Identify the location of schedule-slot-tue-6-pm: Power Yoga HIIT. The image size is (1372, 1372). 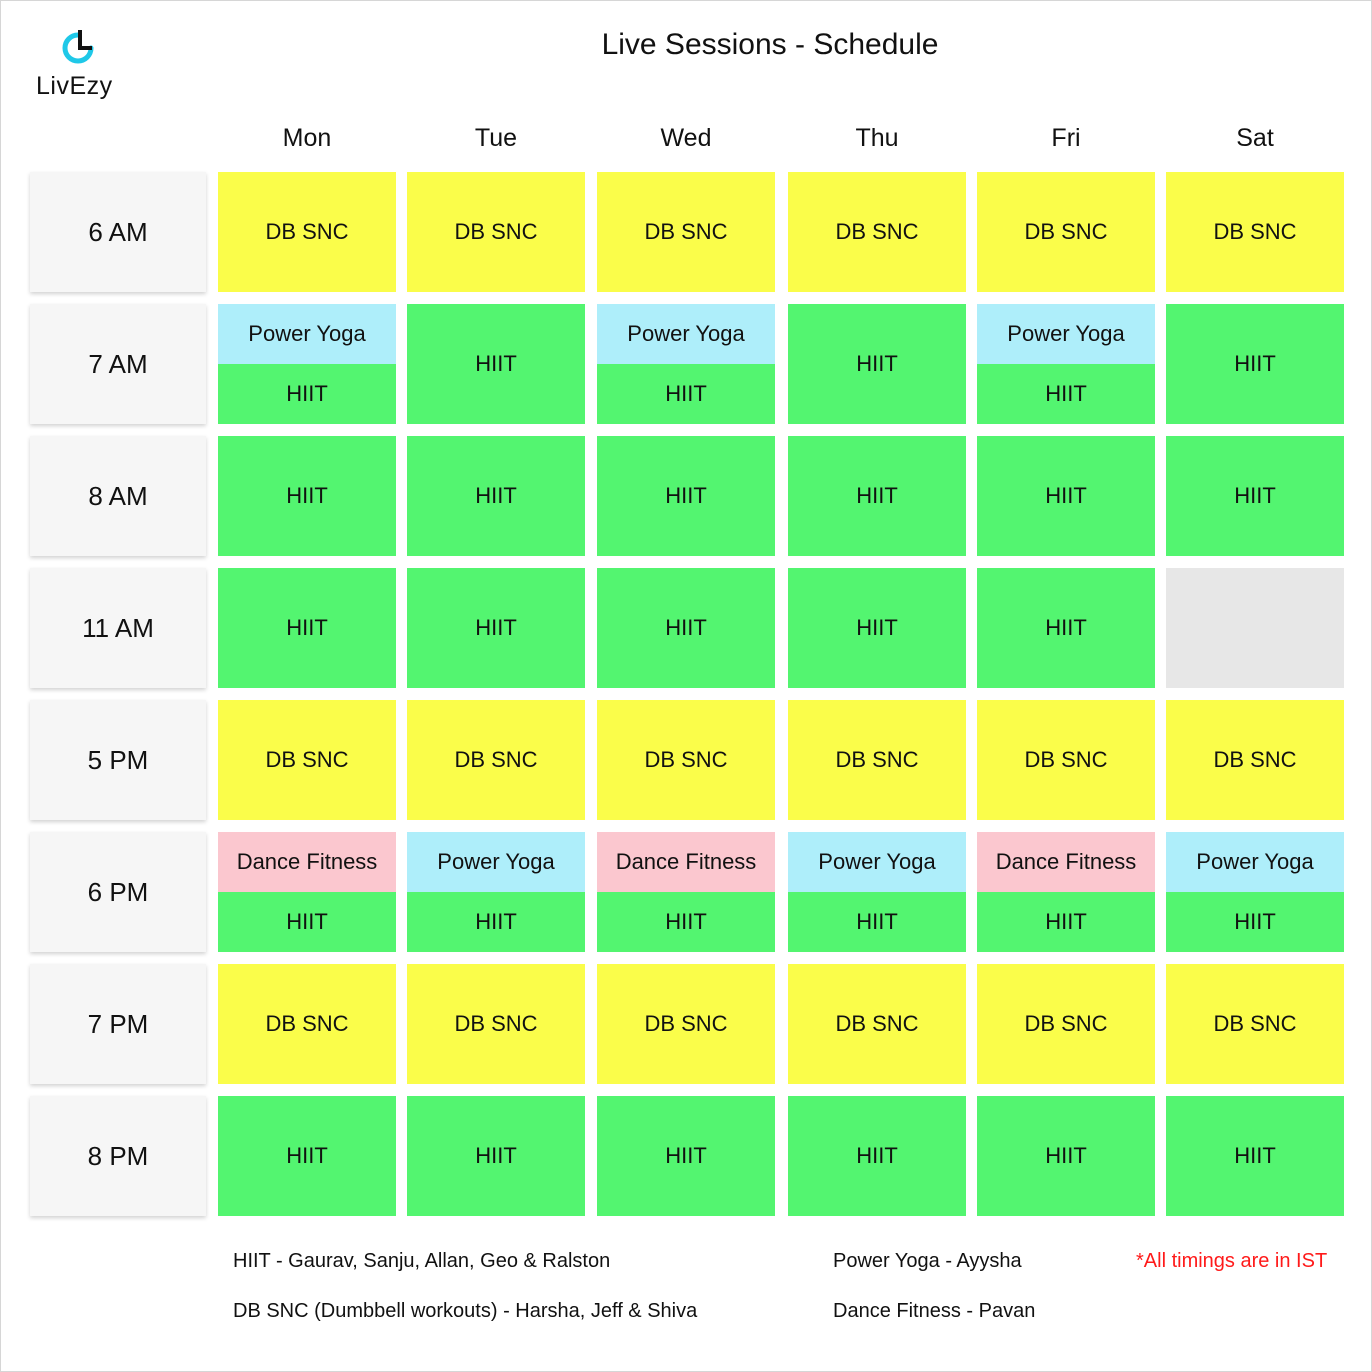
(496, 892).